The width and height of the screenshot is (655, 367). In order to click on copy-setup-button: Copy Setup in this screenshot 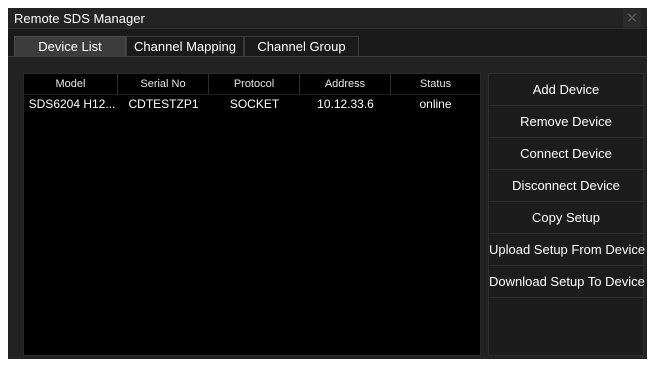, I will do `click(566, 218)`.